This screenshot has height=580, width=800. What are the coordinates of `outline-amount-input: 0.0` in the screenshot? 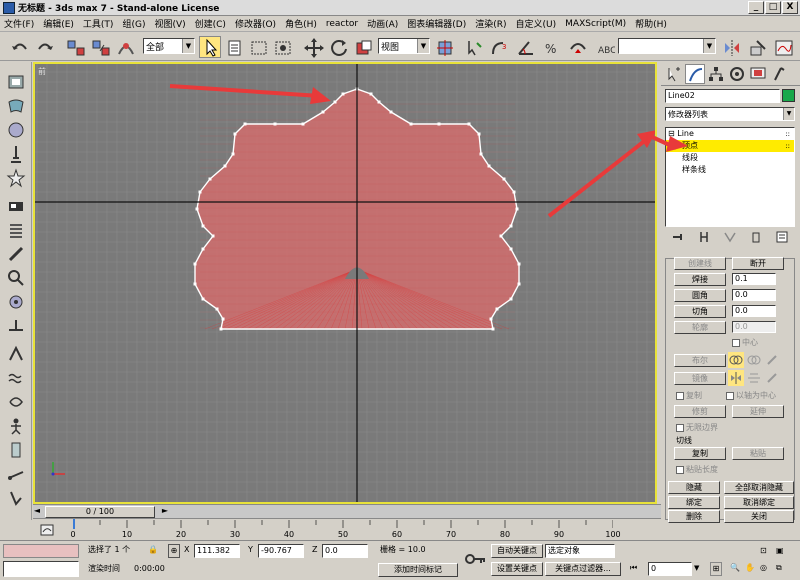 It's located at (754, 327).